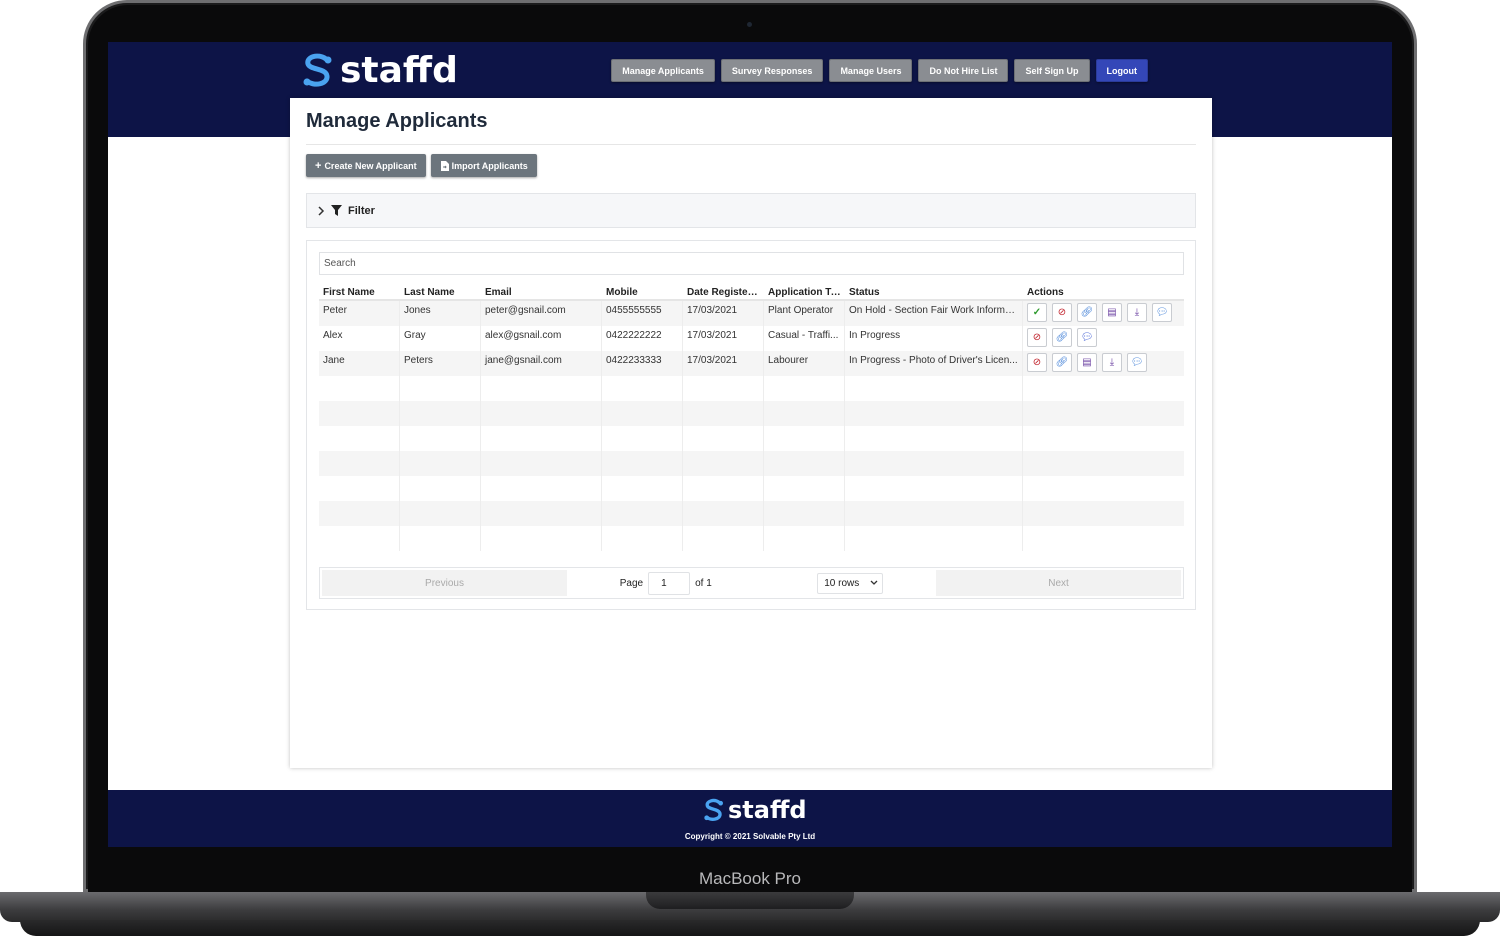 The height and width of the screenshot is (944, 1500). I want to click on cell-mobile: 0422233333, so click(642, 363).